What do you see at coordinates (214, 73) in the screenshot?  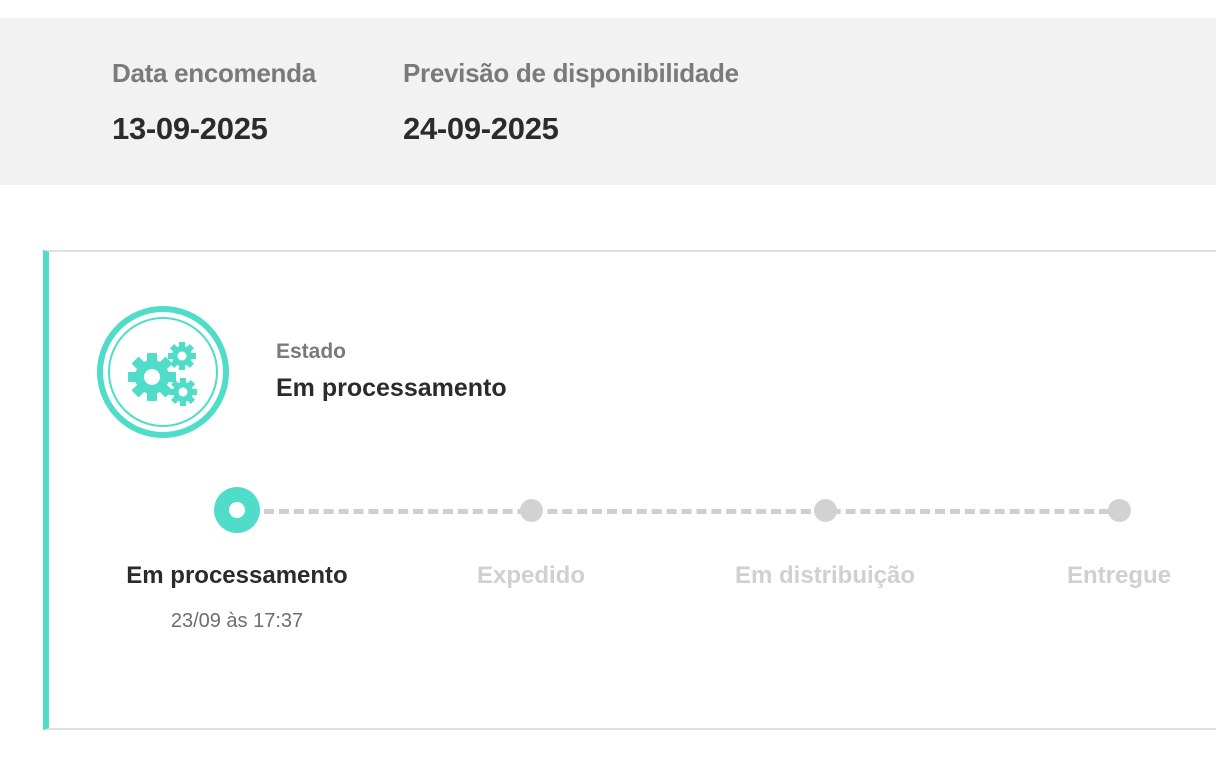 I see `order-date-label: Data encomenda` at bounding box center [214, 73].